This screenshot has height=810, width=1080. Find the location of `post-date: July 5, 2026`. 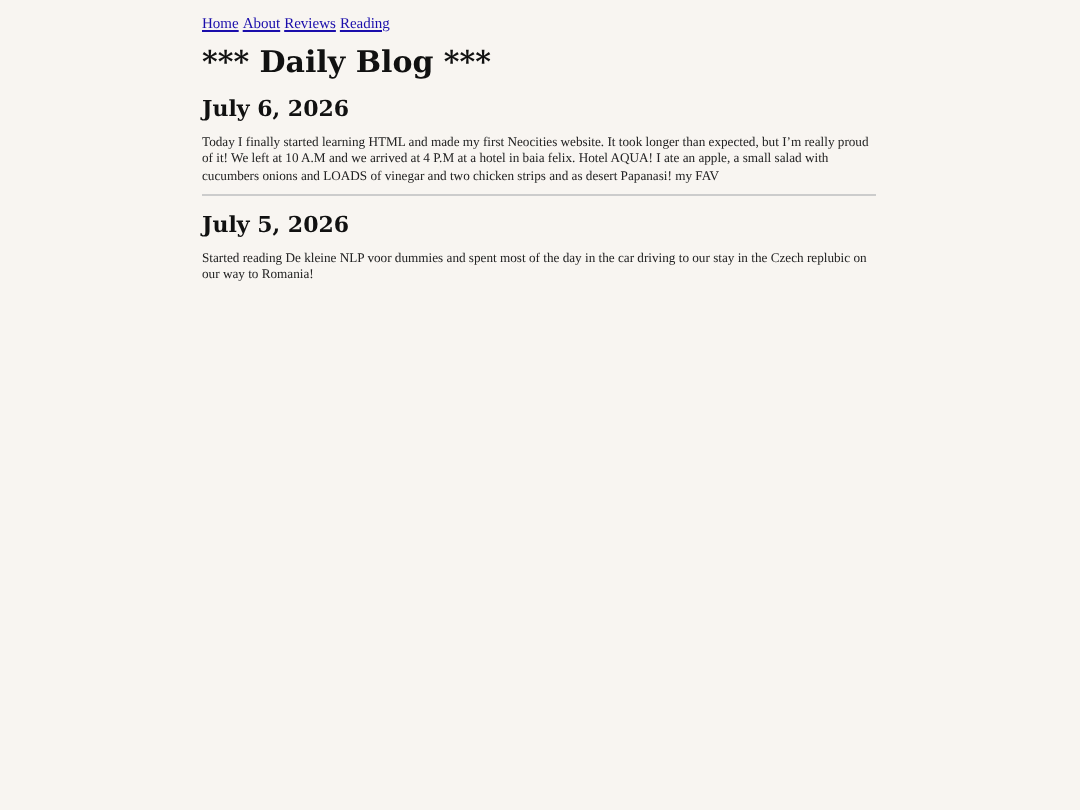

post-date: July 5, 2026 is located at coordinates (277, 224).